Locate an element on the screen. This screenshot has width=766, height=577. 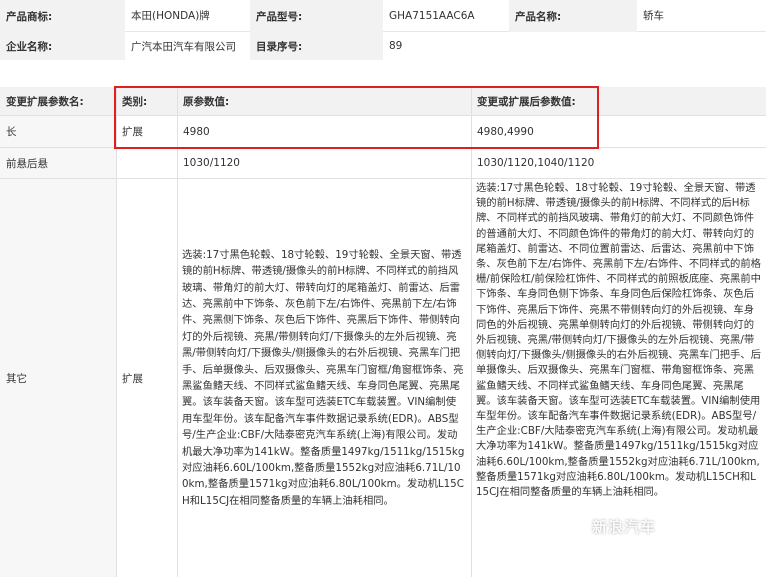
name-value: 轿车 is located at coordinates (701, 16).